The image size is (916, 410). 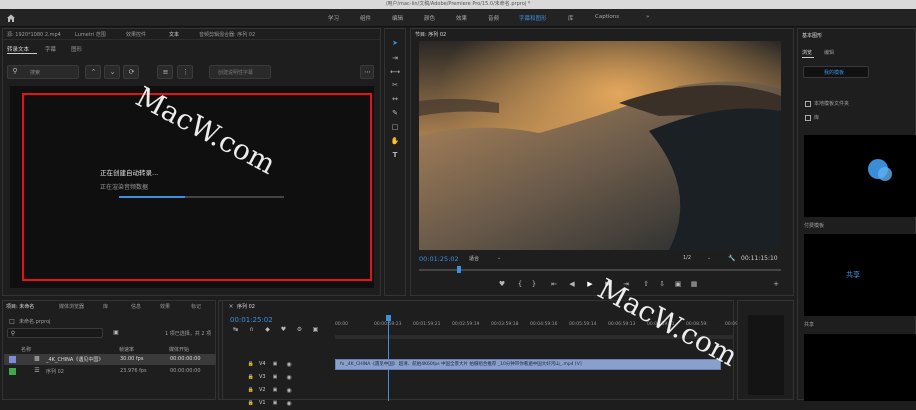 What do you see at coordinates (174, 34) in the screenshot?
I see `tab-text: 文本` at bounding box center [174, 34].